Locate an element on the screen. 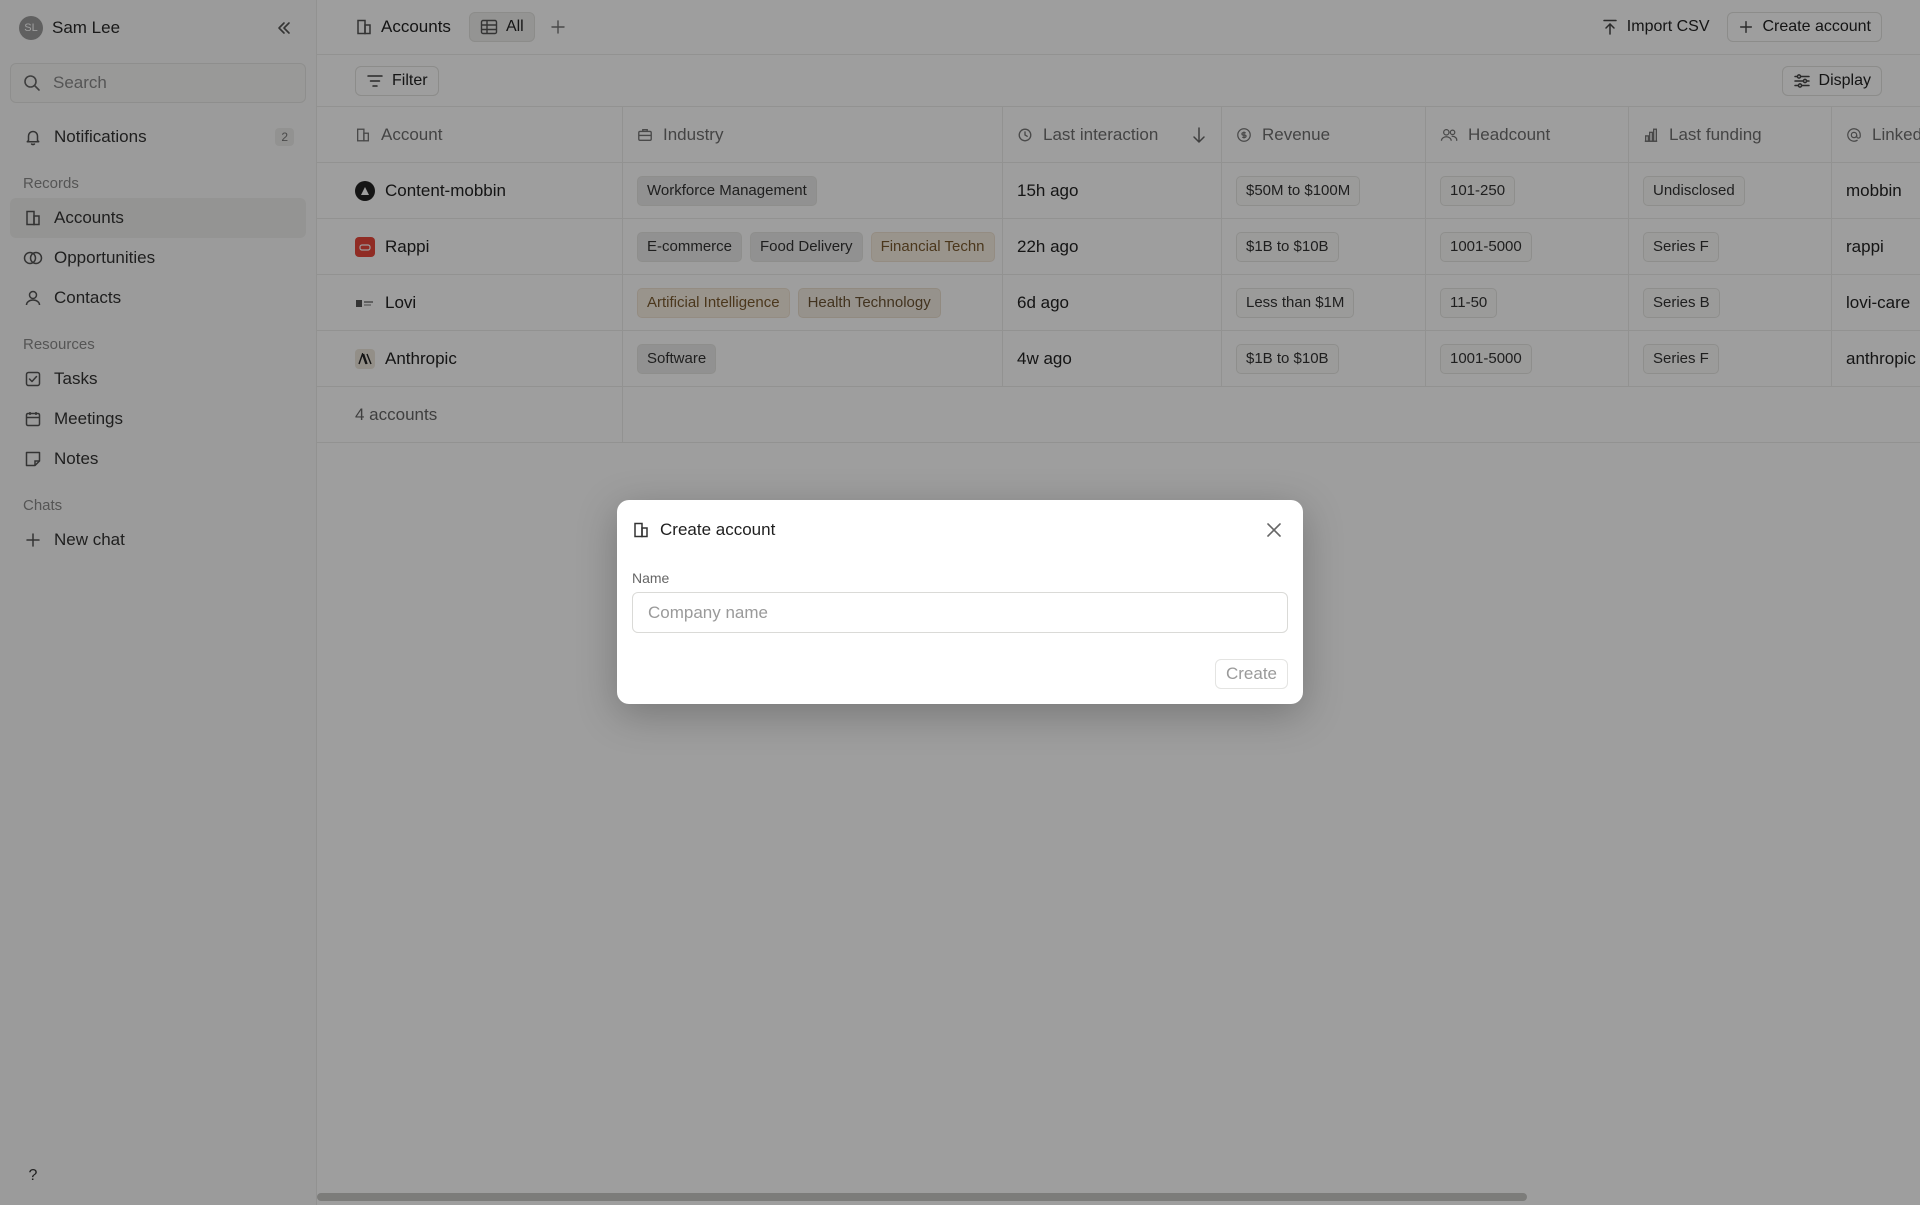 The width and height of the screenshot is (1920, 1205). company-name-input is located at coordinates (960, 612).